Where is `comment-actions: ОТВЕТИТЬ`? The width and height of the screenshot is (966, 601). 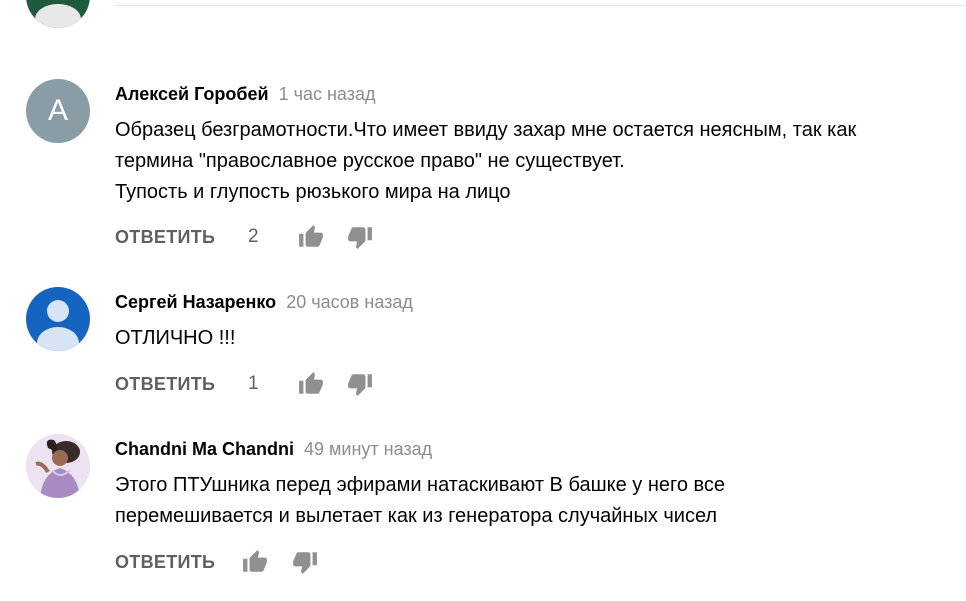 comment-actions: ОТВЕТИТЬ is located at coordinates (265, 562).